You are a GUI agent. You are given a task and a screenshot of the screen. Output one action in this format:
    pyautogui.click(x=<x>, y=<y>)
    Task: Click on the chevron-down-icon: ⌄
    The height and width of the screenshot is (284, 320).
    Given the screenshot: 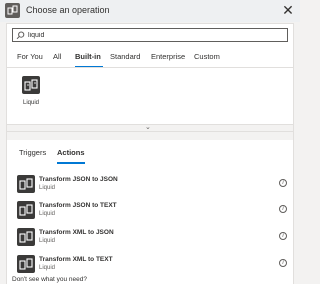 What is the action you would take?
    pyautogui.click(x=148, y=127)
    